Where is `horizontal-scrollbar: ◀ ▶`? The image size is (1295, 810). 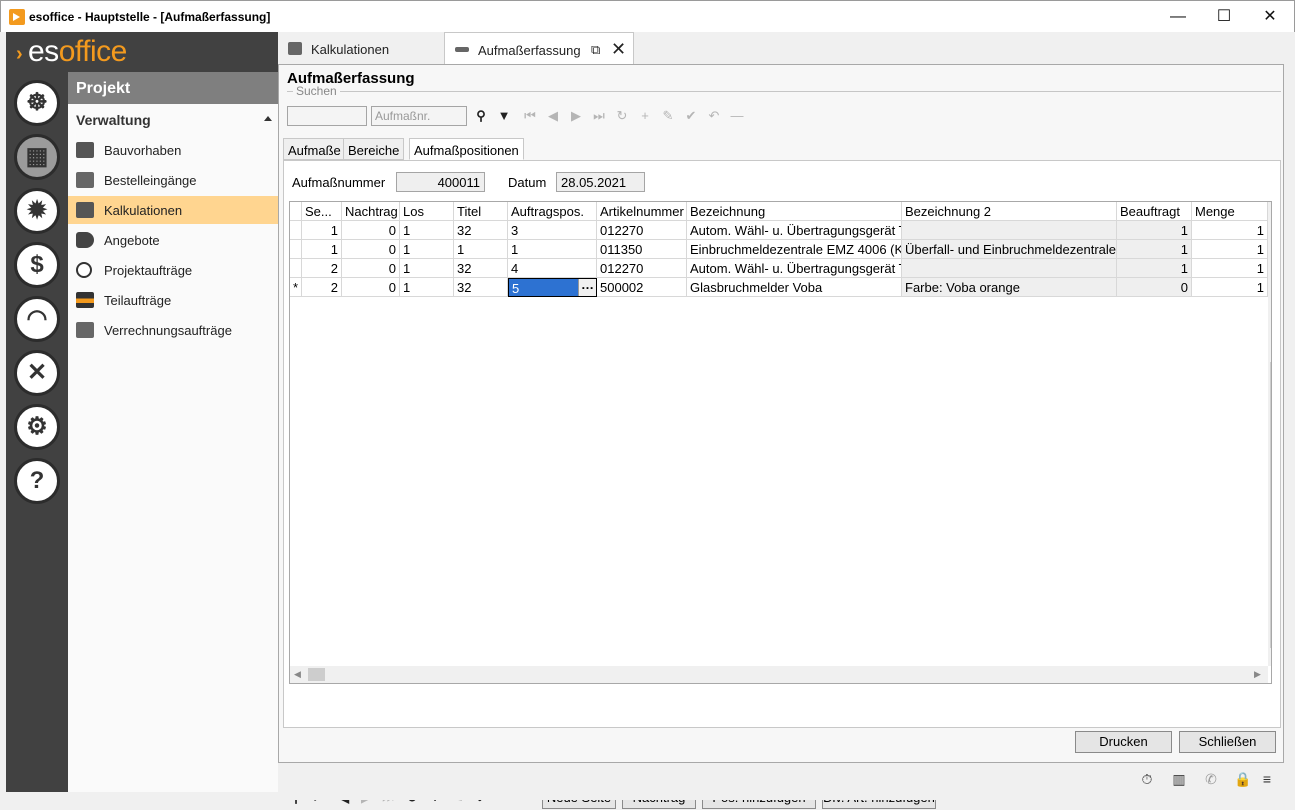 horizontal-scrollbar: ◀ ▶ is located at coordinates (779, 674).